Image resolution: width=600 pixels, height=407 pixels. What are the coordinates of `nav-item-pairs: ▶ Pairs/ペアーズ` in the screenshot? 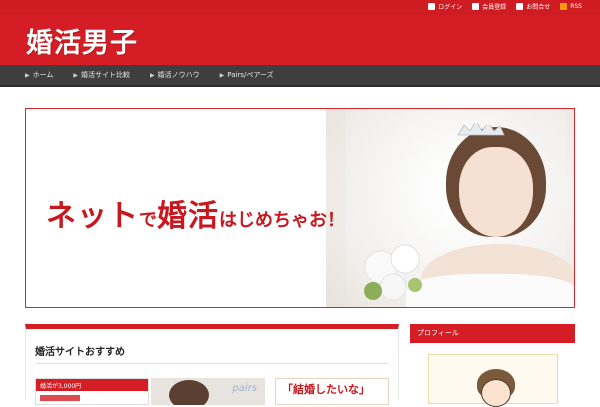 It's located at (247, 75).